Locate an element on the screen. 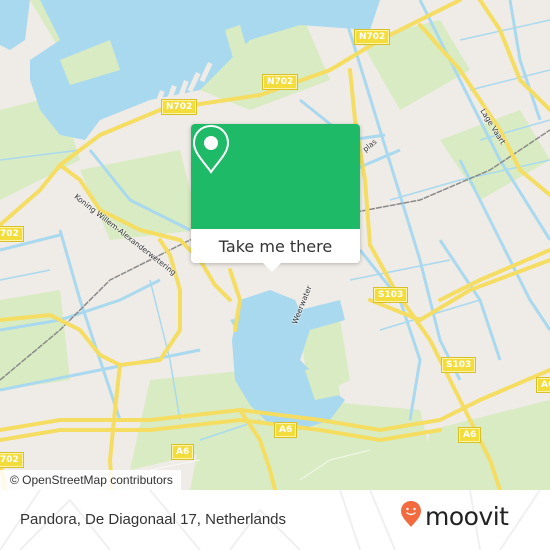 This screenshot has height=550, width=550. moovit-wordmark: moovit is located at coordinates (467, 516).